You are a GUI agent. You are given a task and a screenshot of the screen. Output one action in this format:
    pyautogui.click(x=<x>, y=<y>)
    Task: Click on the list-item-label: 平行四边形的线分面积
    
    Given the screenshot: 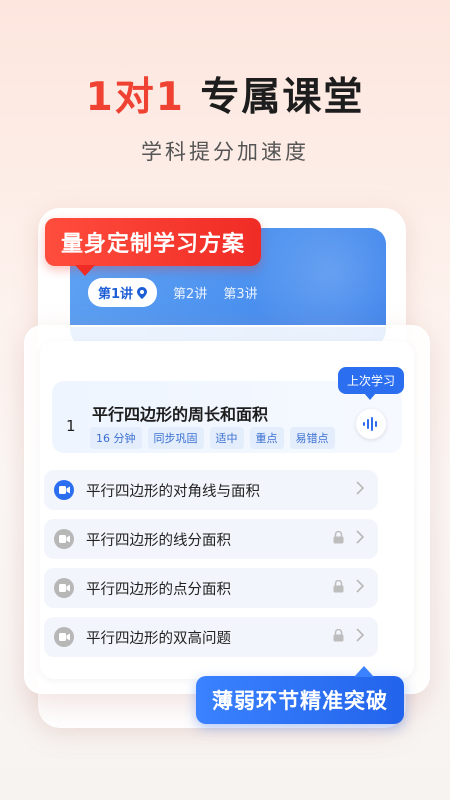 What is the action you would take?
    pyautogui.click(x=158, y=540)
    